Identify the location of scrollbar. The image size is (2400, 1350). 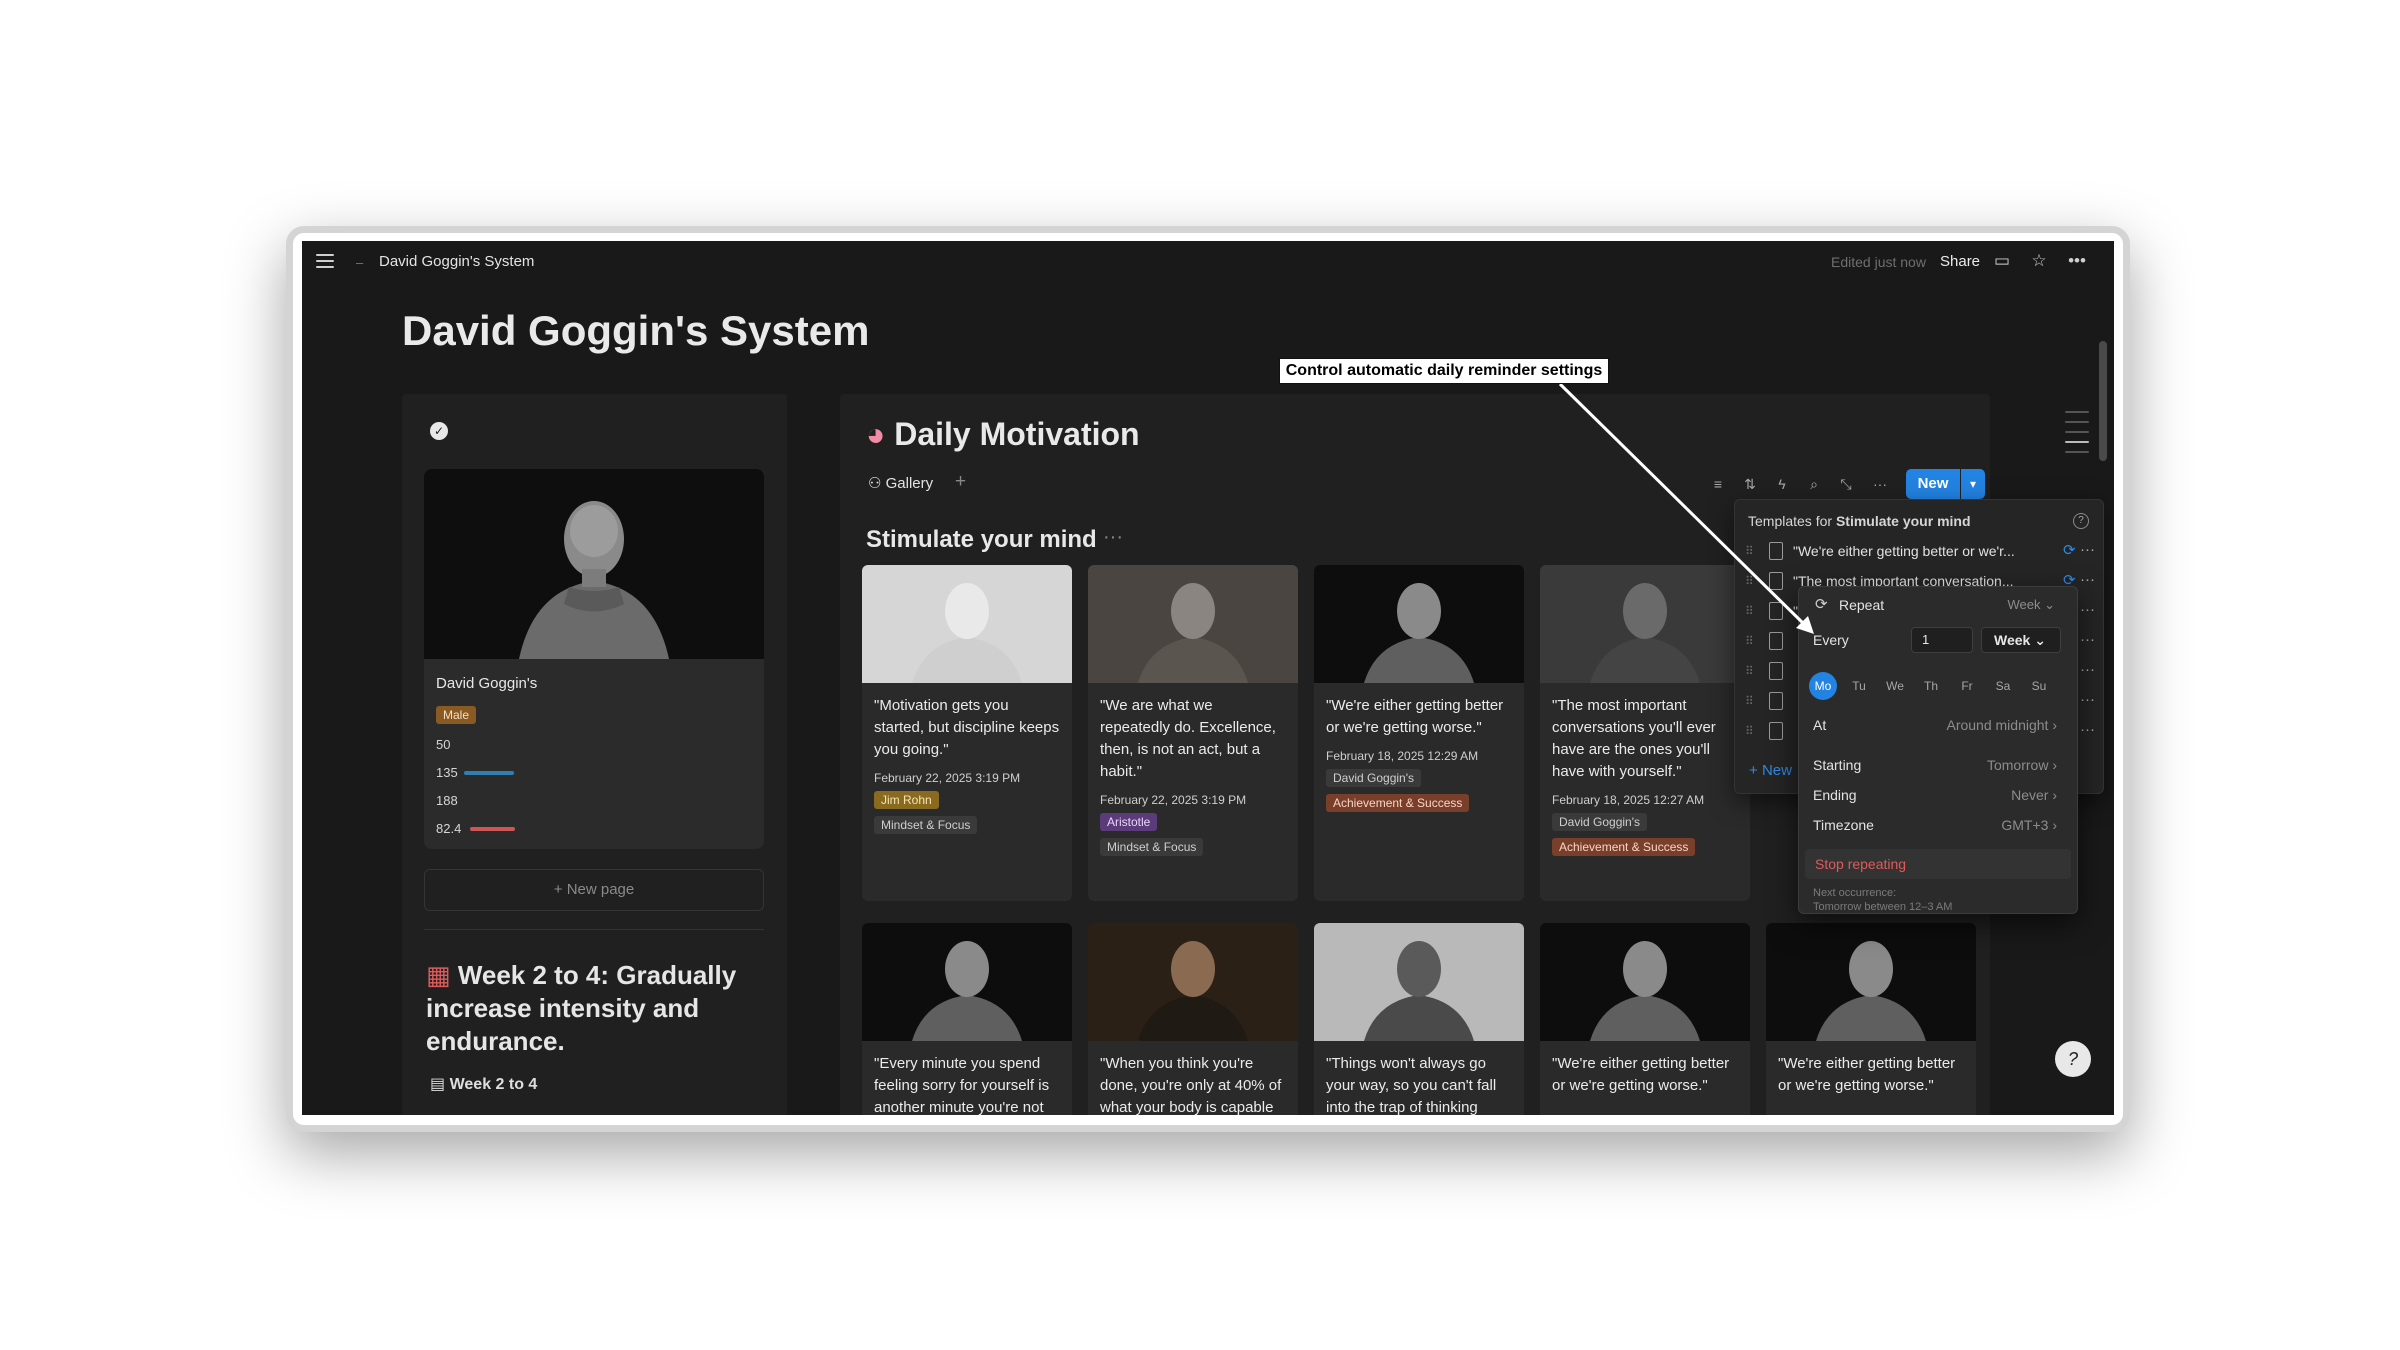
(2103, 401).